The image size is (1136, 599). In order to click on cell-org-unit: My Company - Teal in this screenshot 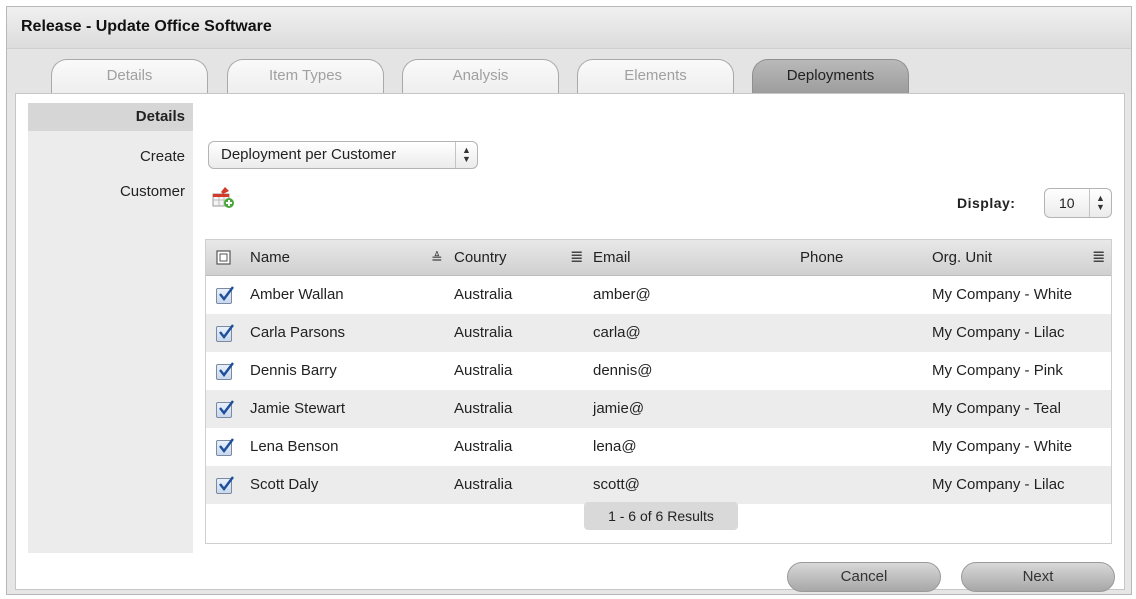, I will do `click(996, 408)`.